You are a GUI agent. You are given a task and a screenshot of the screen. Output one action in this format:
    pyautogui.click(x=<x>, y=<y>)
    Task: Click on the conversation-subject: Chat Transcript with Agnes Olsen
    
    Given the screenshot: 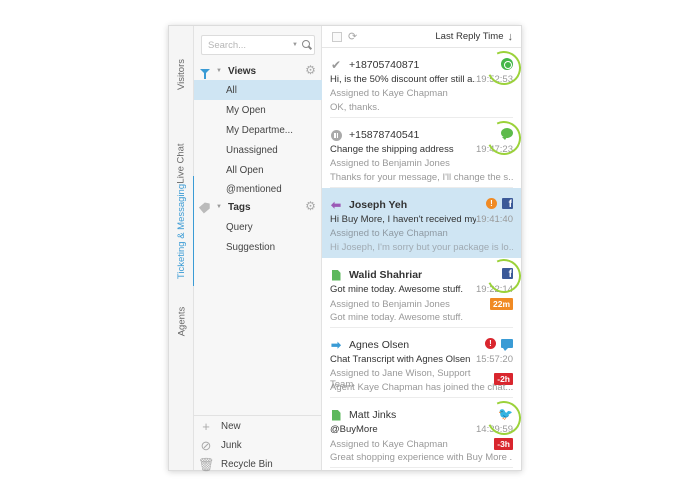 What is the action you would take?
    pyautogui.click(x=400, y=359)
    